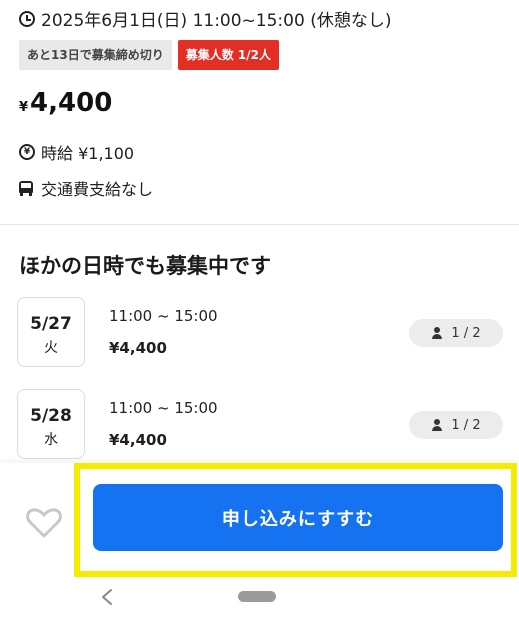 This screenshot has width=519, height=623. I want to click on chevron-left-icon, so click(107, 597).